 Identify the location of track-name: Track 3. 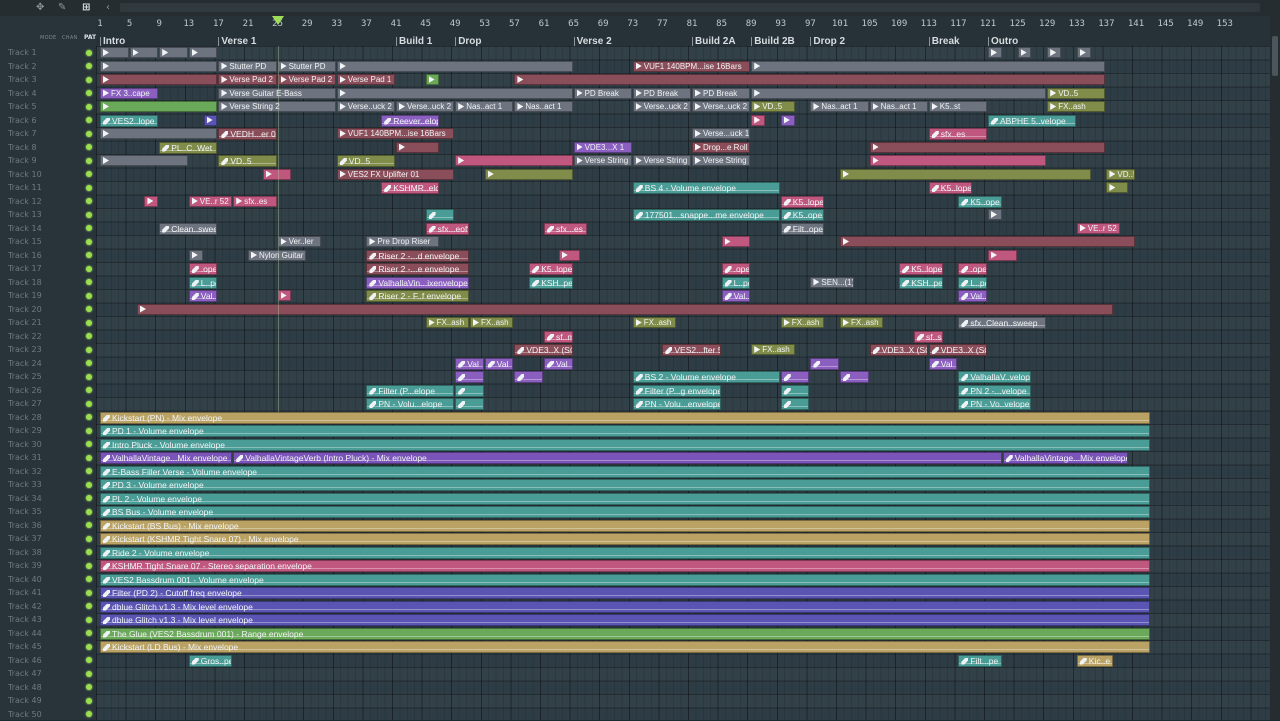
(46, 80).